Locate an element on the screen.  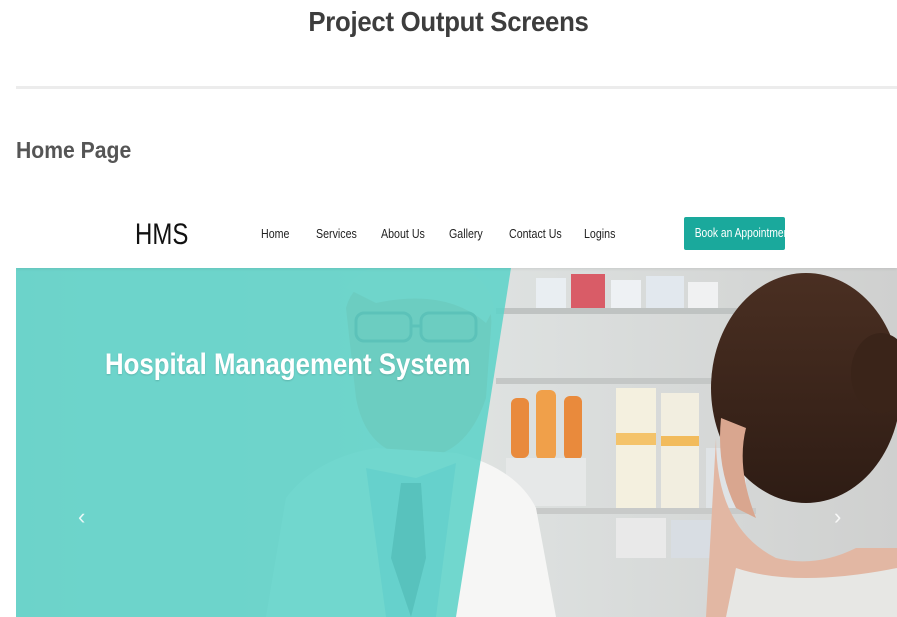
book-appointment-button: Book an Appointment is located at coordinates (734, 233).